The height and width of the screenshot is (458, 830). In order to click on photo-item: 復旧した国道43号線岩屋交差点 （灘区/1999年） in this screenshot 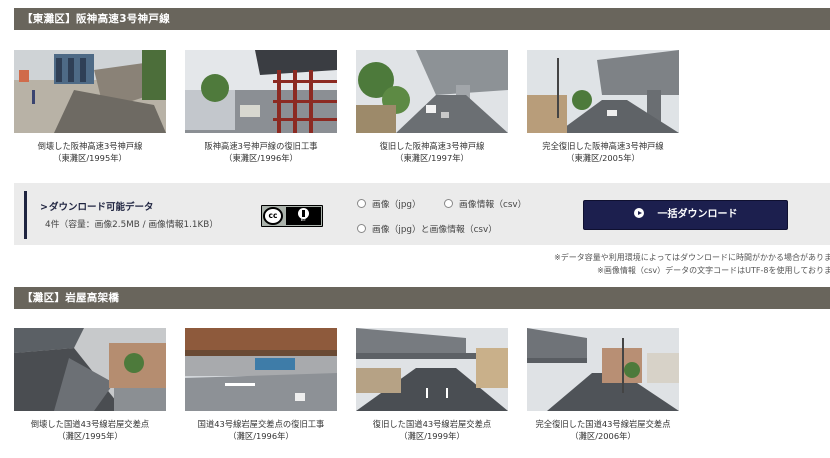, I will do `click(432, 385)`.